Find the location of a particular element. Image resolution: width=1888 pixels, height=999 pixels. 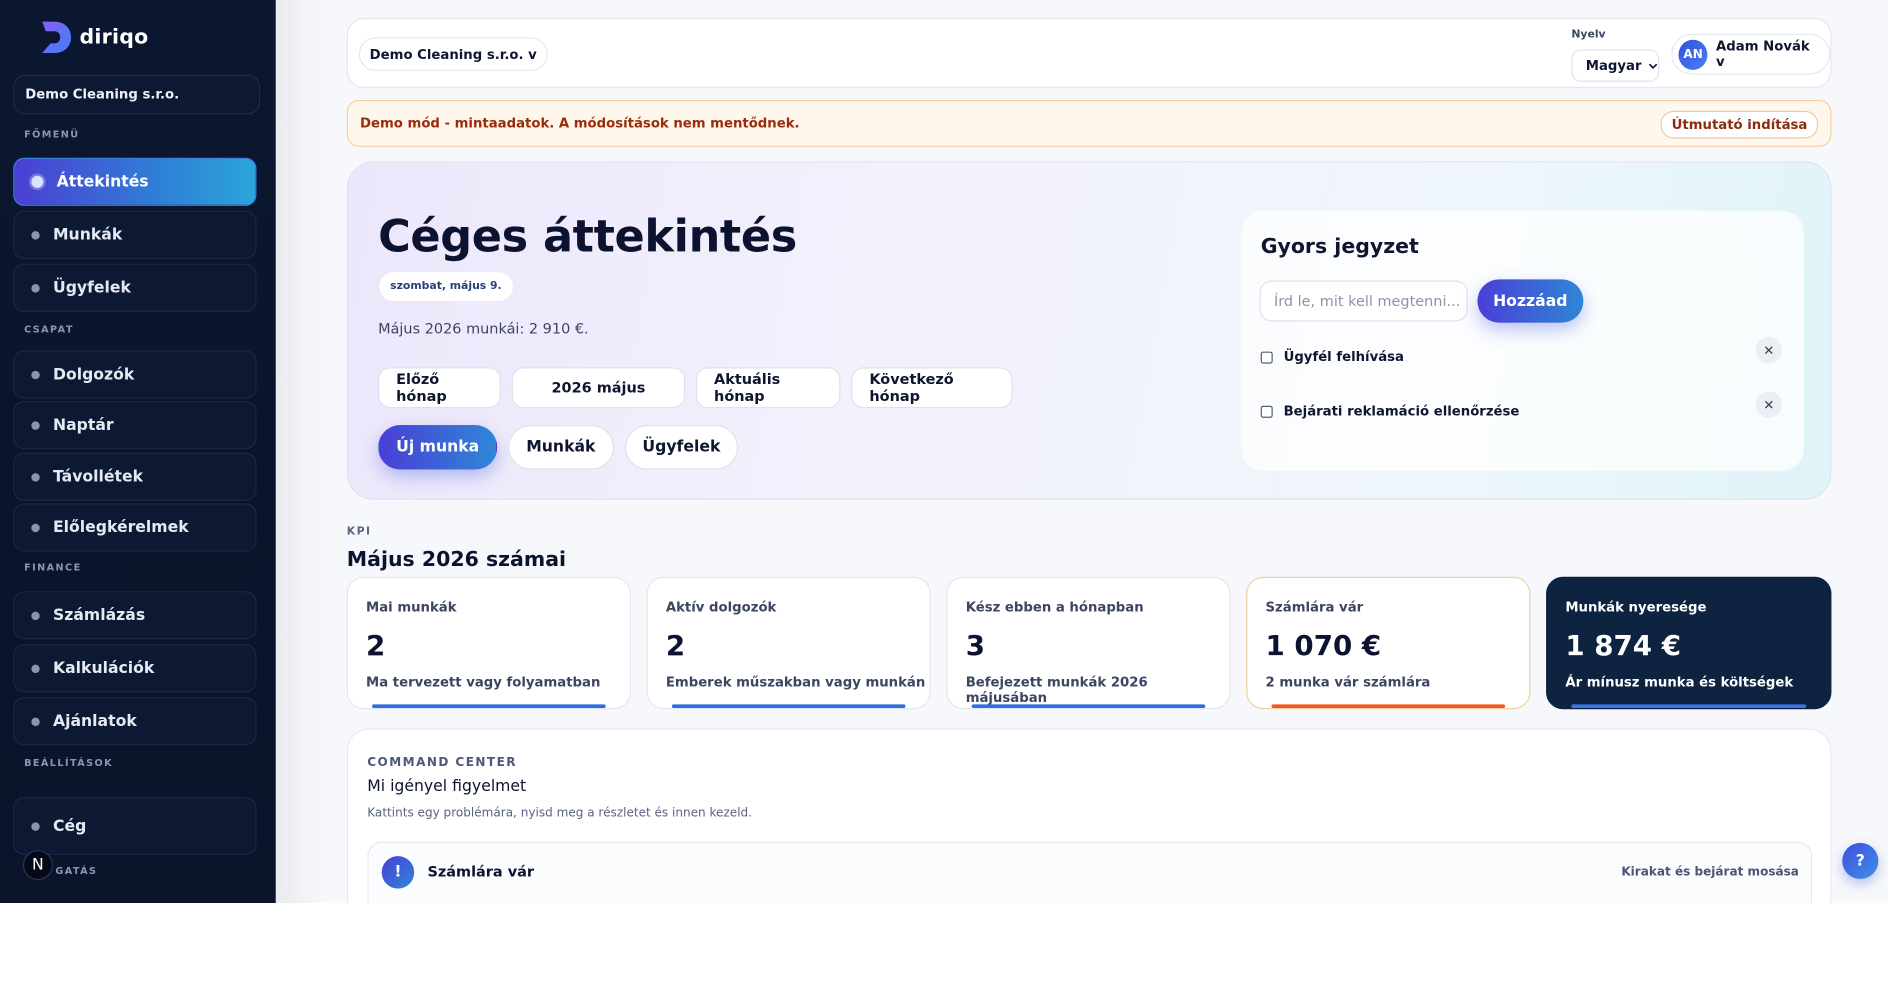

kpi-value: 1 070 € is located at coordinates (1323, 646).